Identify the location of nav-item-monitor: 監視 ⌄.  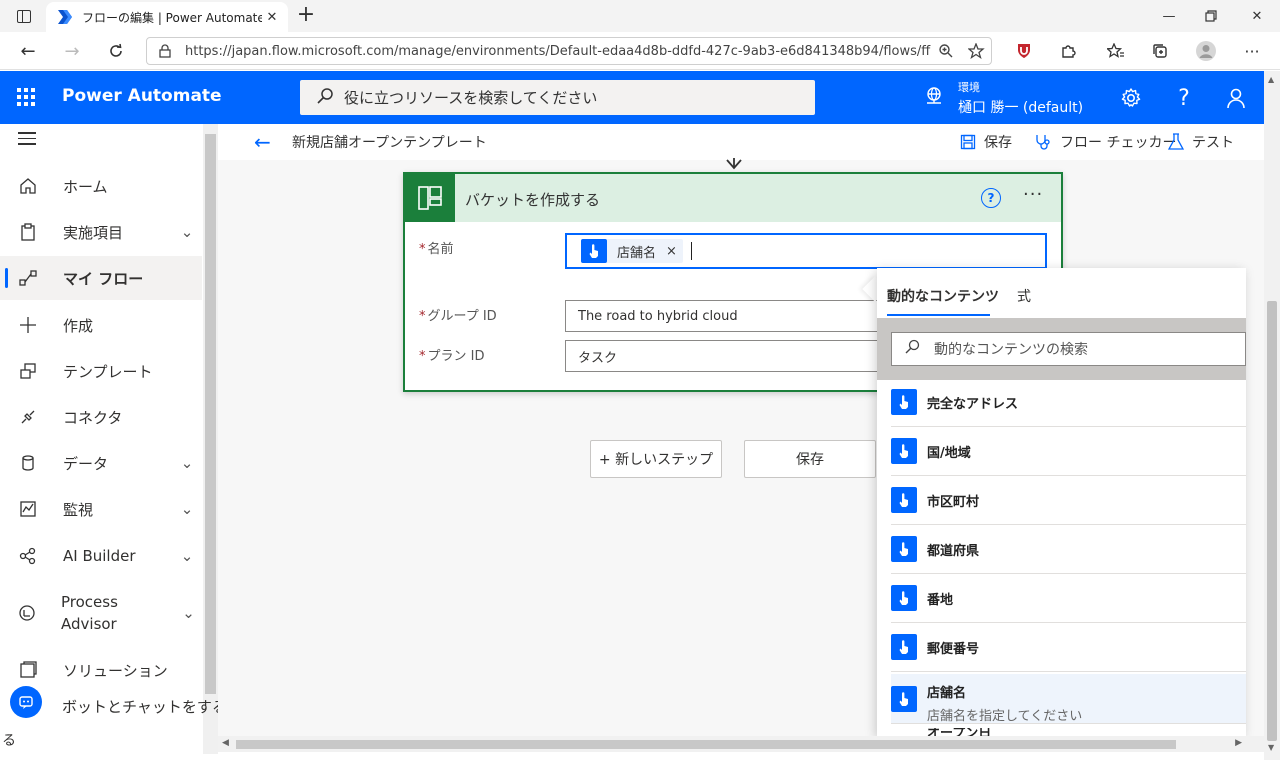
(101, 509).